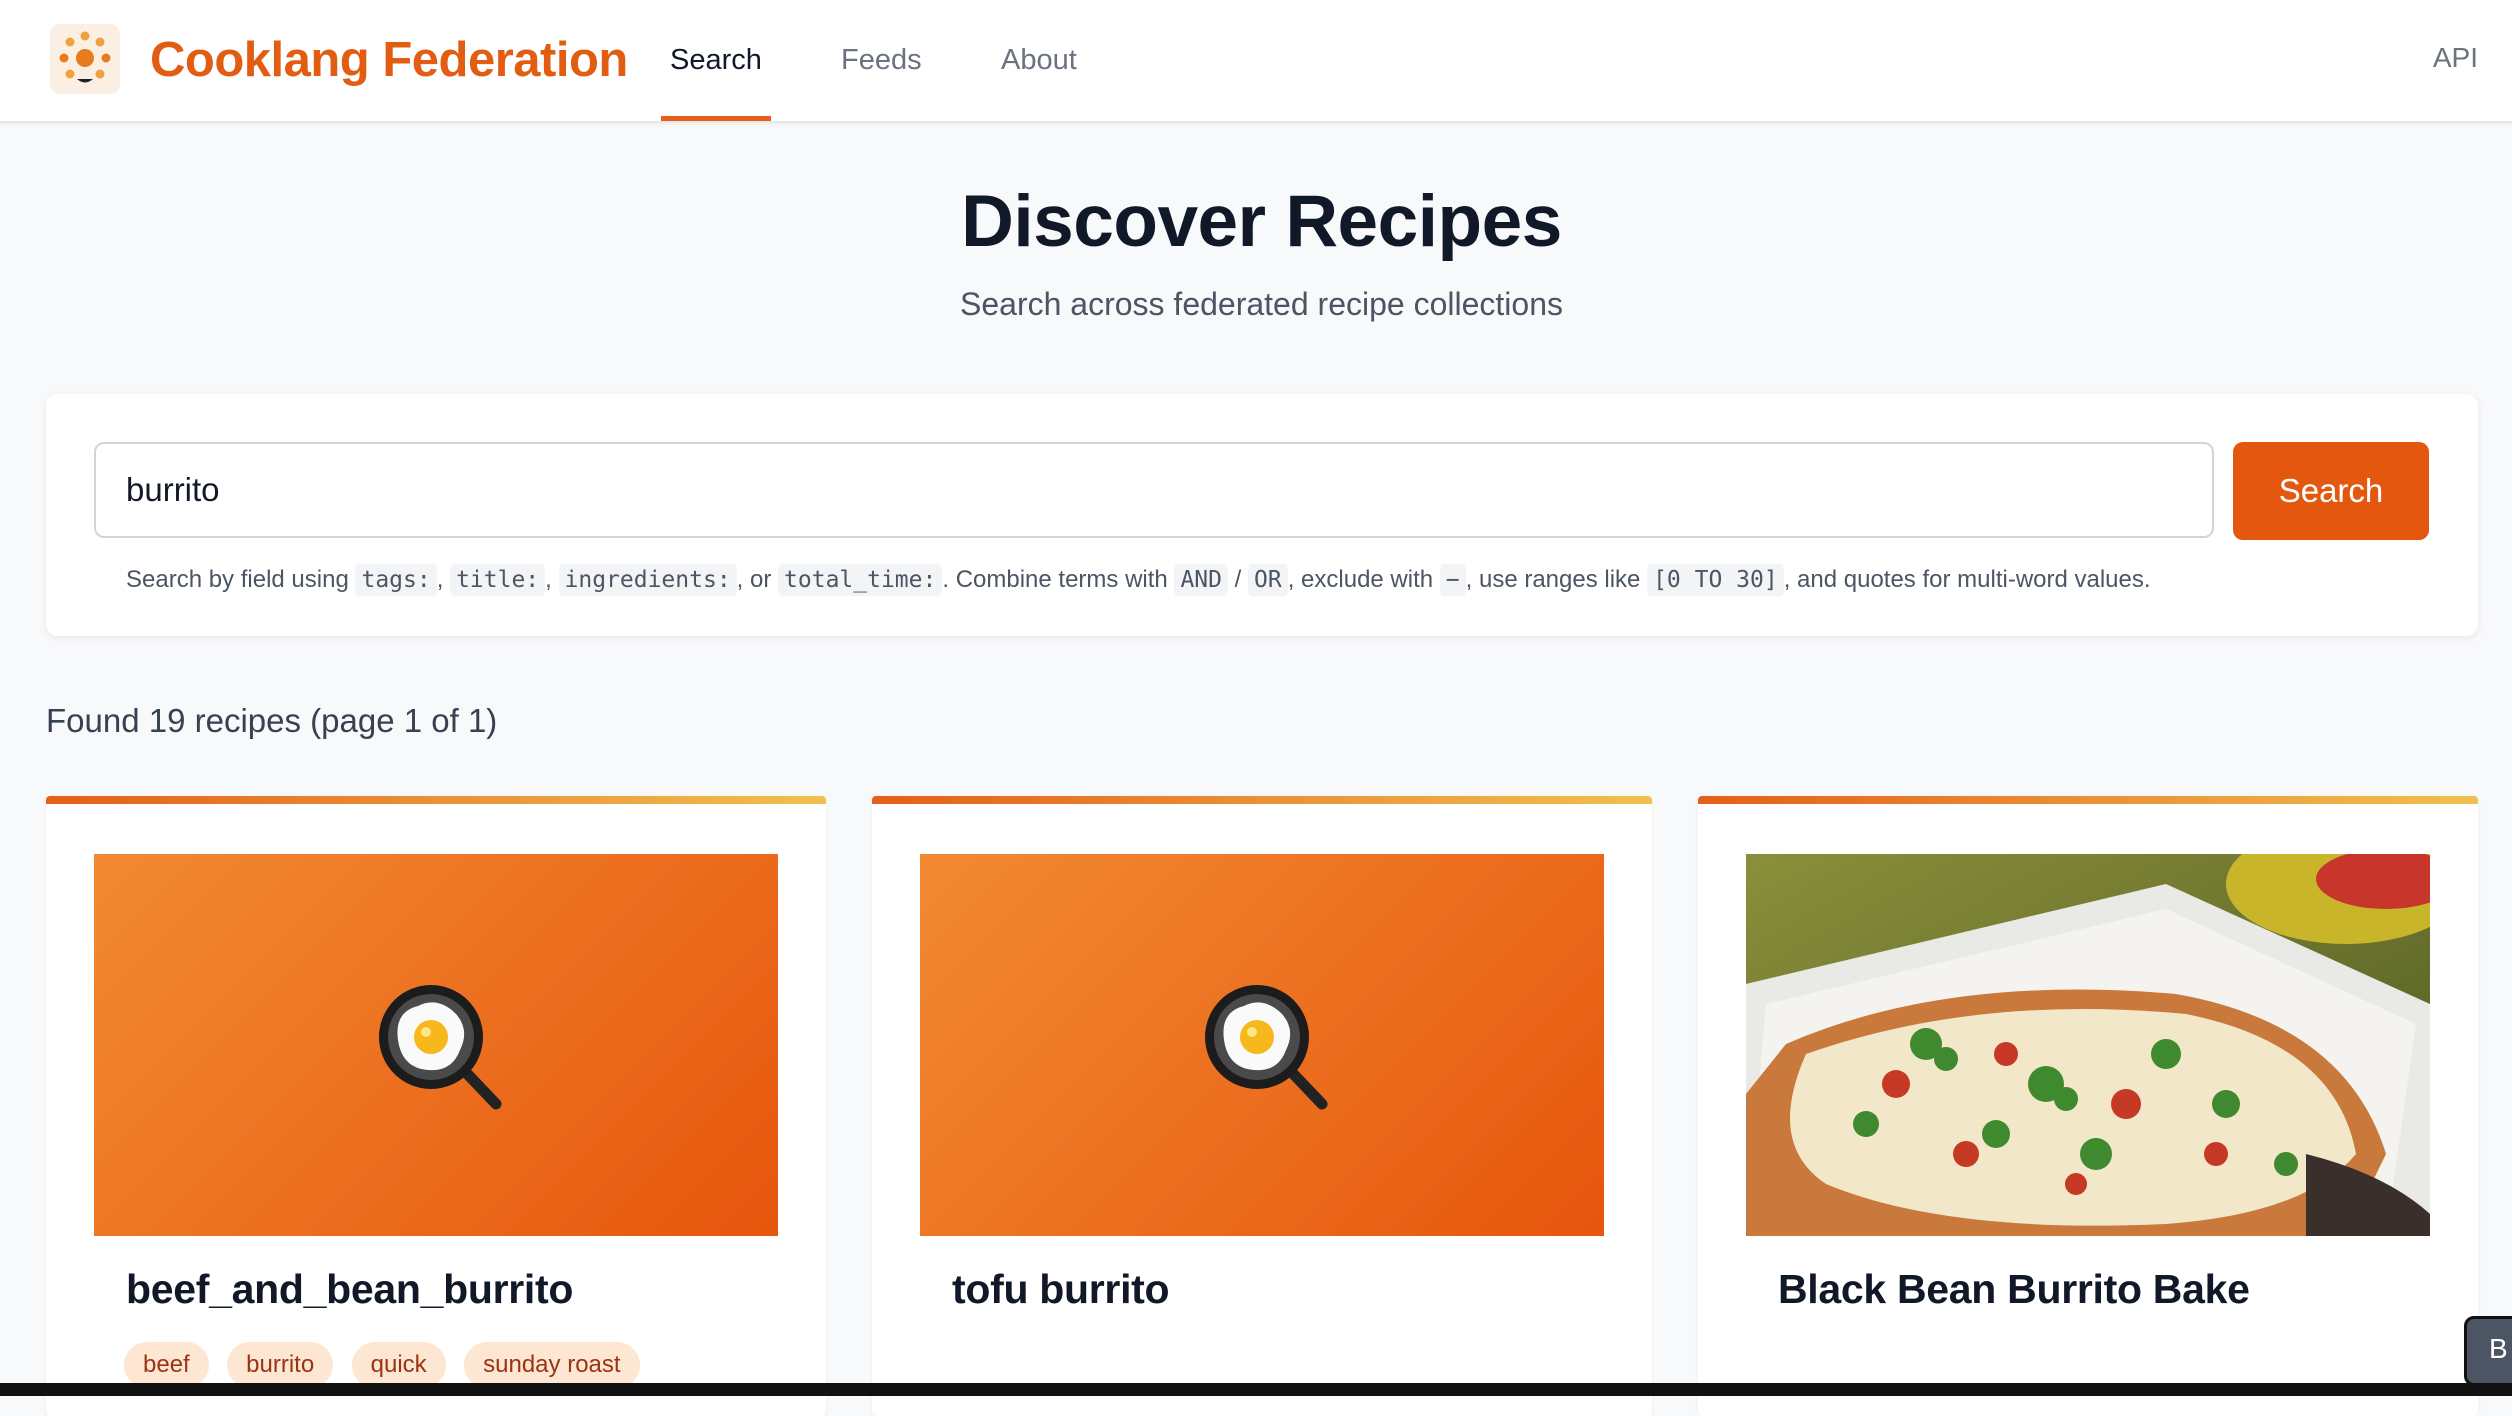 The width and height of the screenshot is (2512, 1416). Describe the element at coordinates (1553, 579) in the screenshot. I see `hint-text: , use ranges like` at that location.